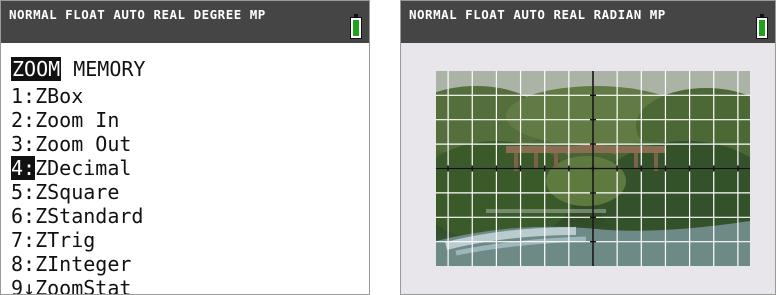 The width and height of the screenshot is (776, 295). Describe the element at coordinates (77, 264) in the screenshot. I see `menu-item-zinteger: 8:ZInteger` at that location.